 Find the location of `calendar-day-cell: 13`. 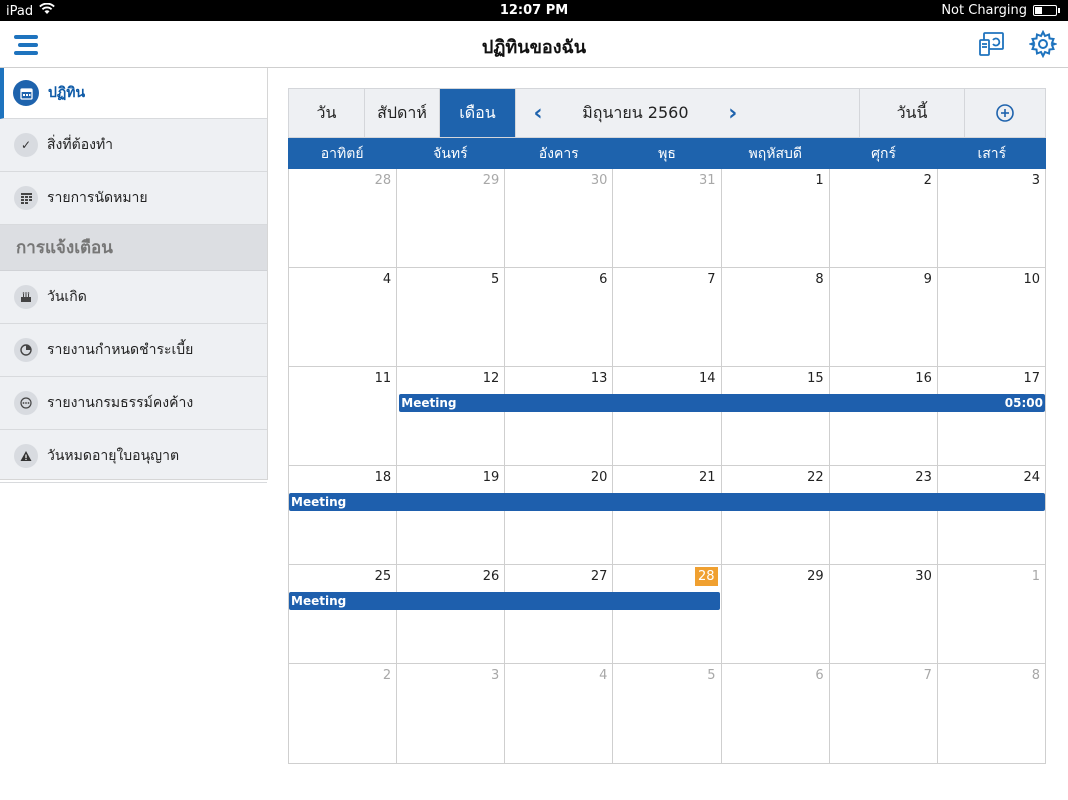

calendar-day-cell: 13 is located at coordinates (559, 416).